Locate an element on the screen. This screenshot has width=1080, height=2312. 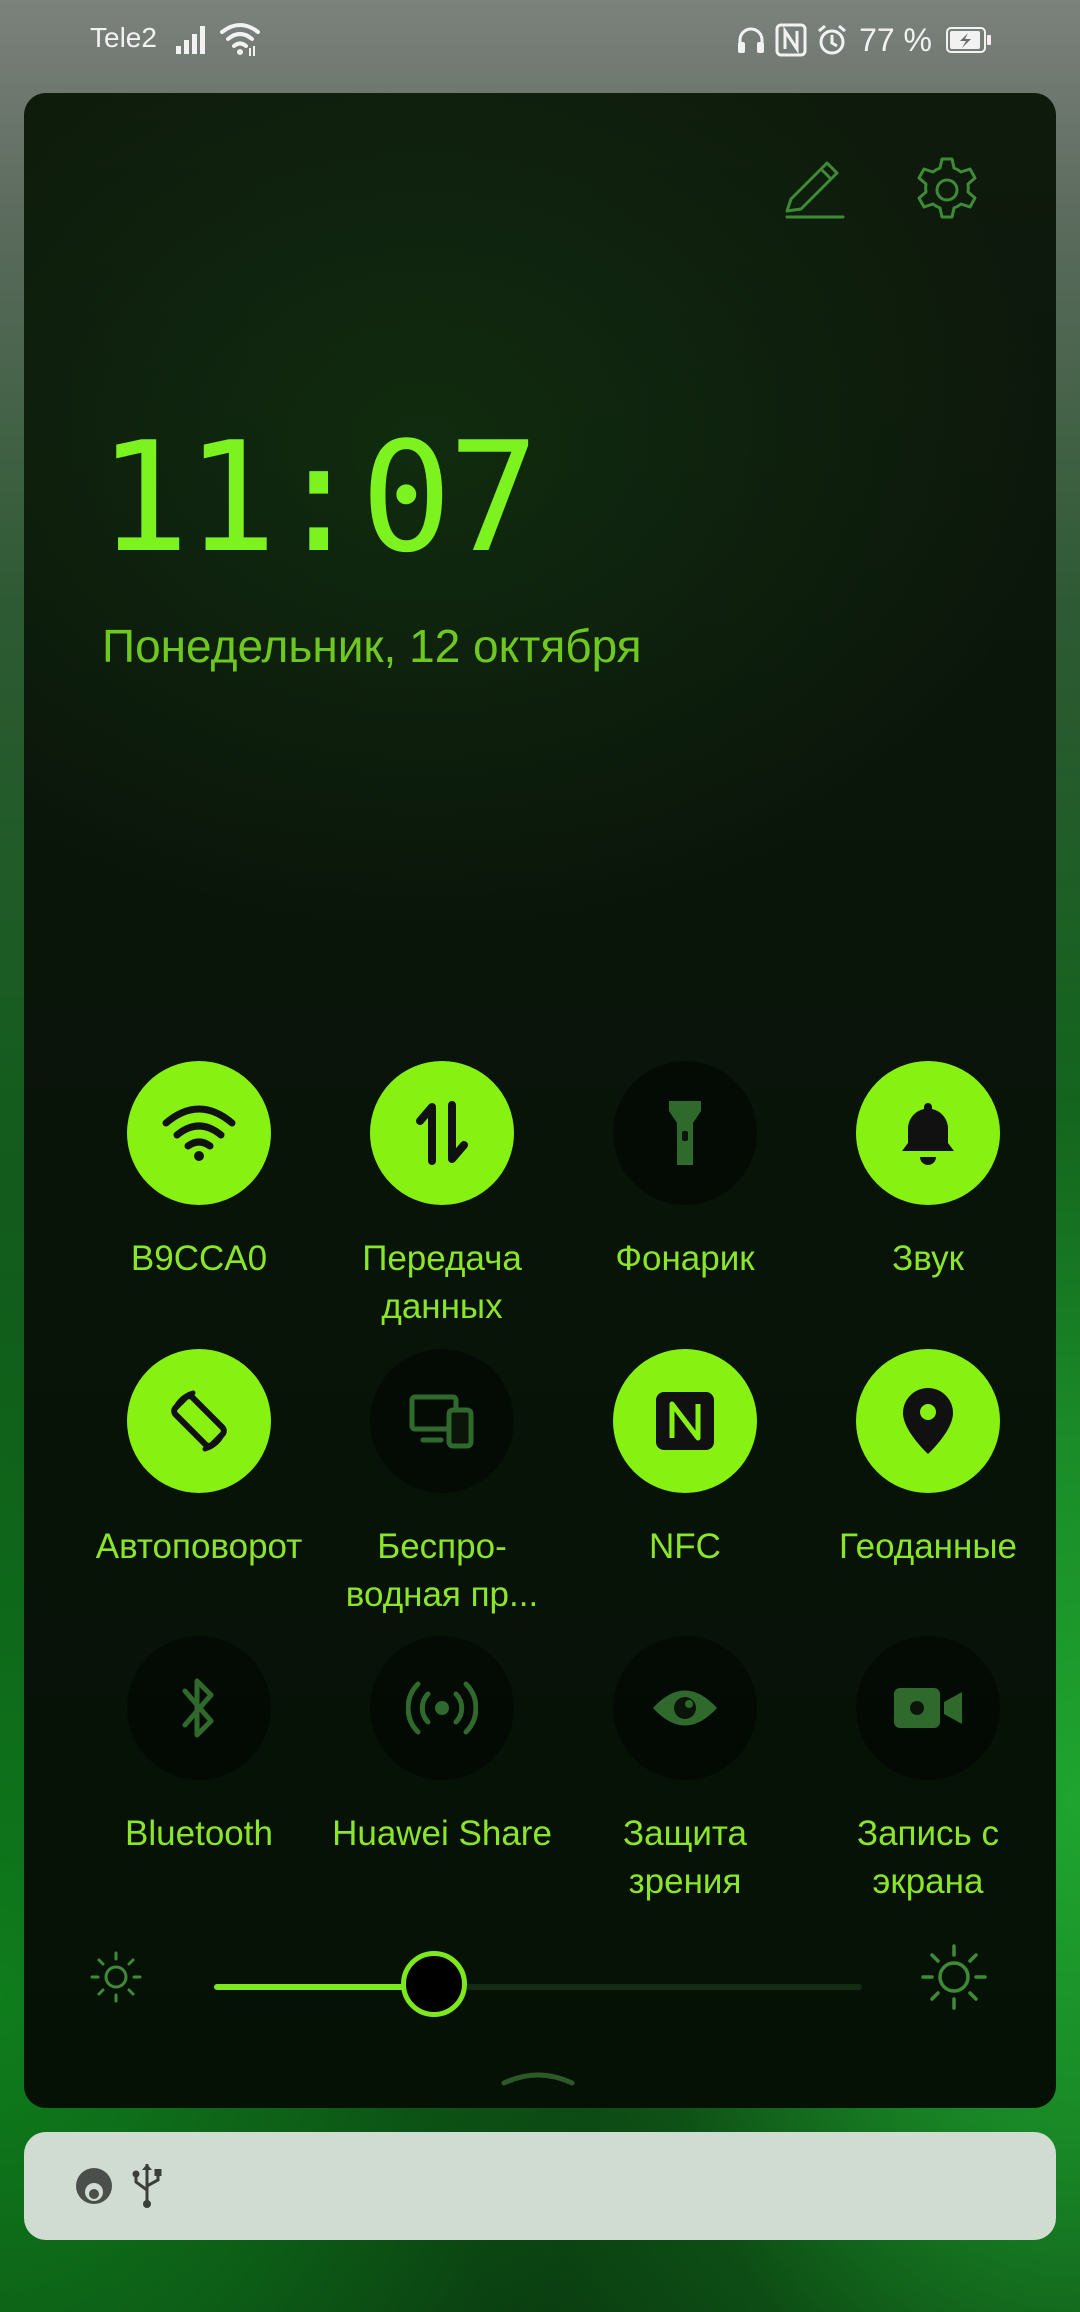
tile-mobile-data-button is located at coordinates (442, 1133).